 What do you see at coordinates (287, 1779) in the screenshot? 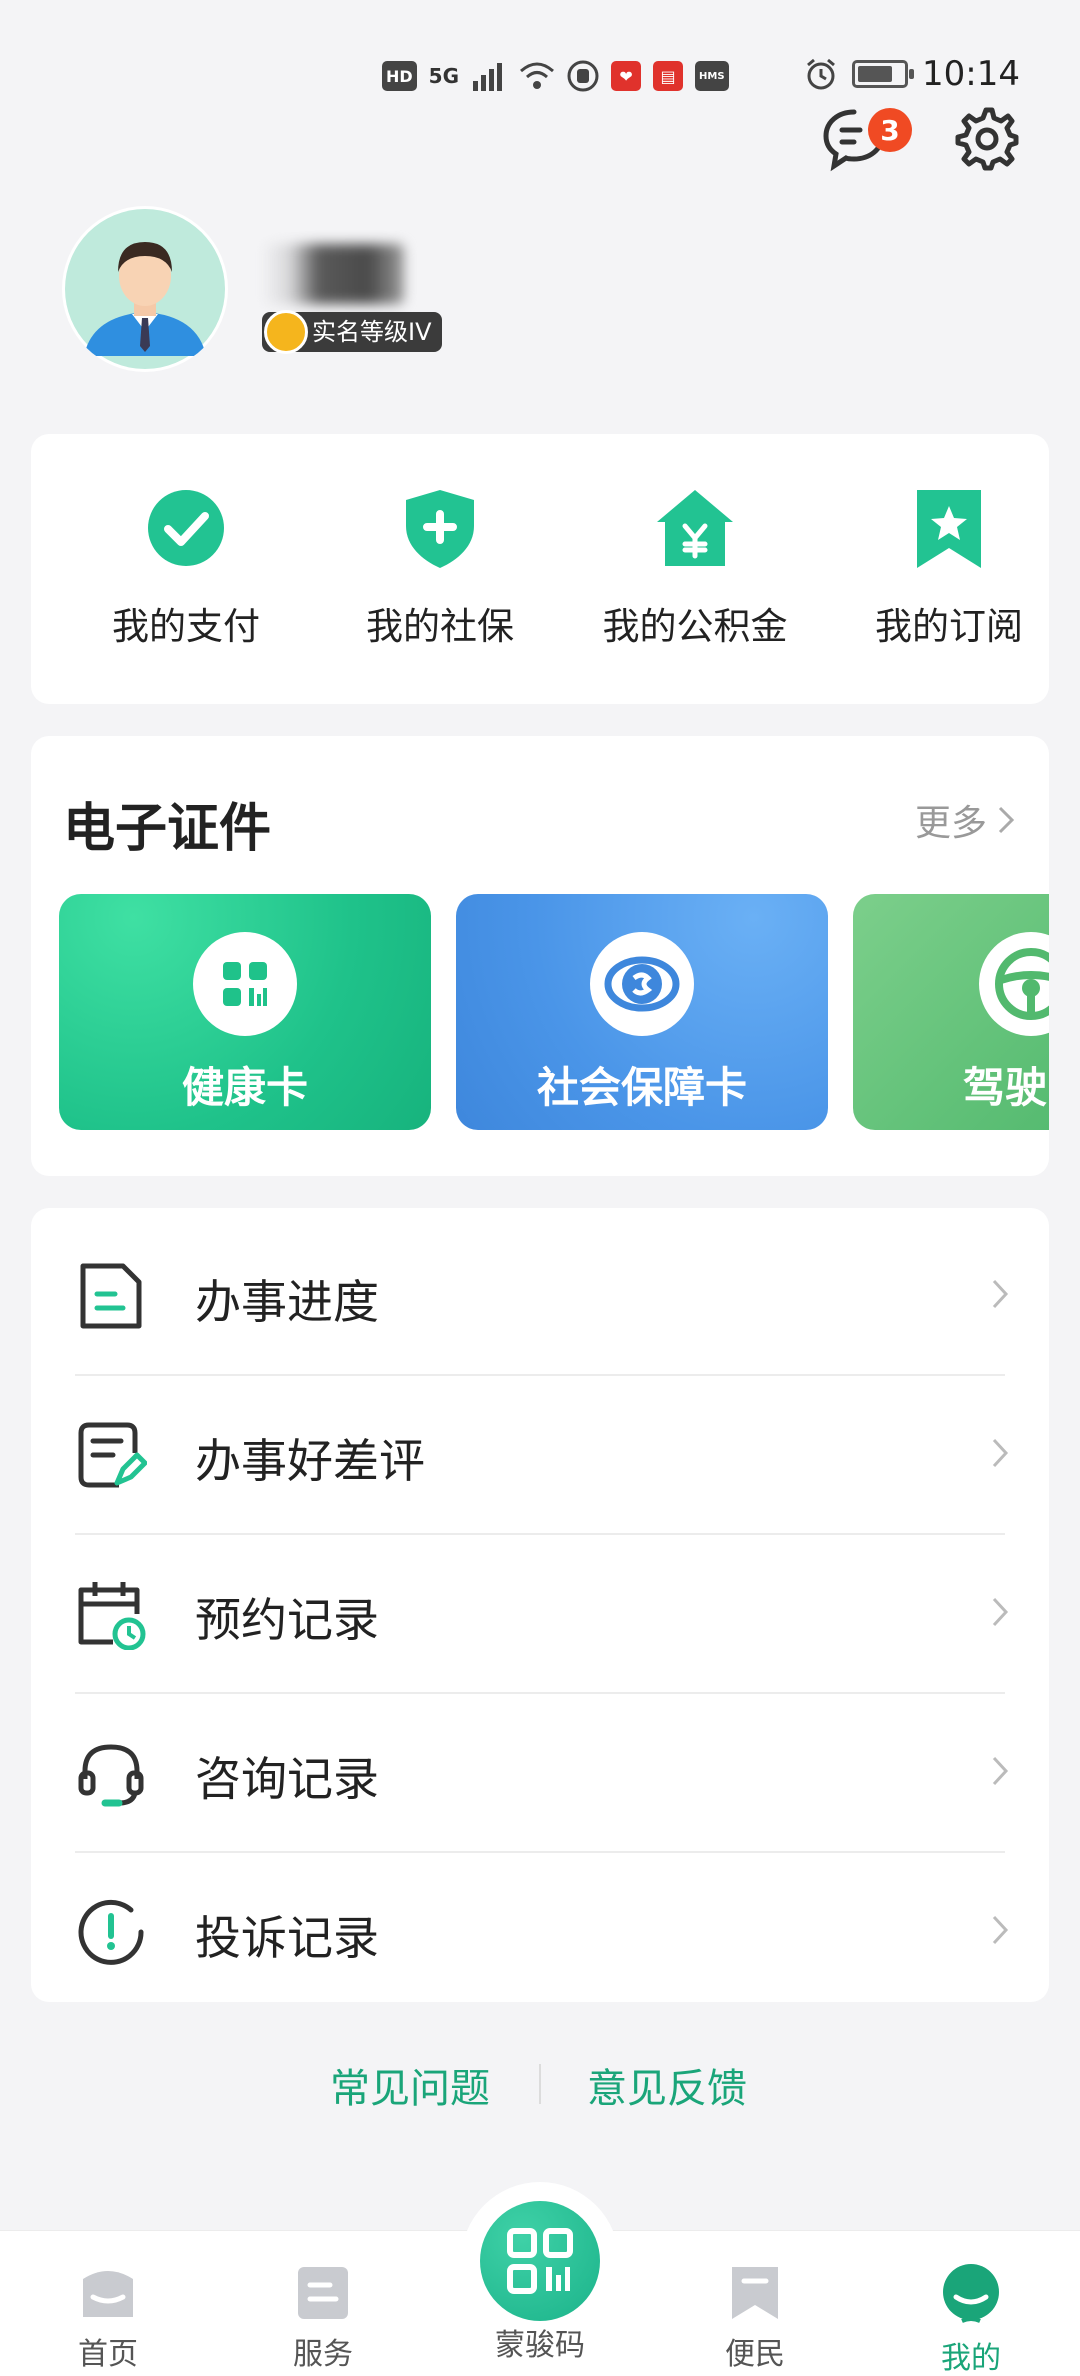
I see `list-item-label: 咨询记录` at bounding box center [287, 1779].